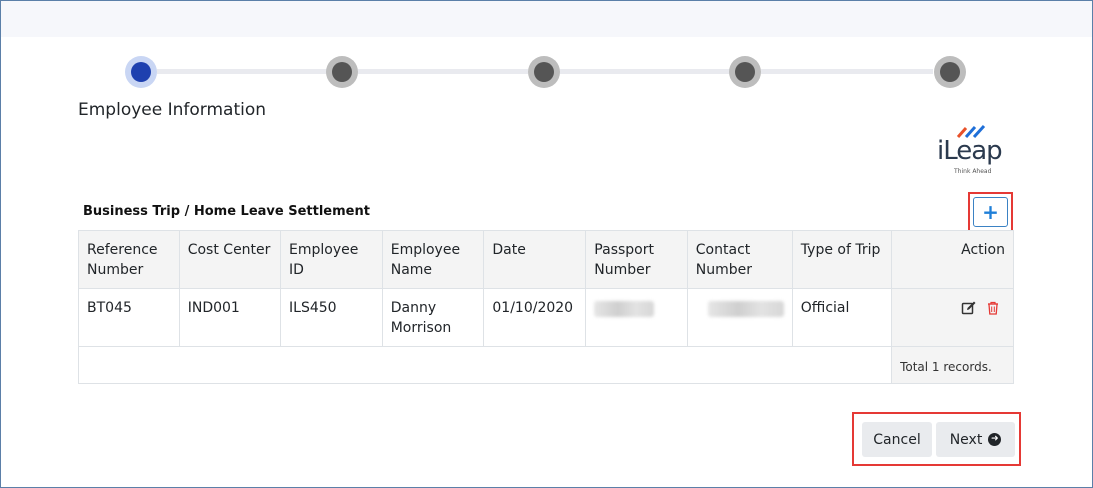  Describe the element at coordinates (636, 317) in the screenshot. I see `cell-passport-number` at that location.